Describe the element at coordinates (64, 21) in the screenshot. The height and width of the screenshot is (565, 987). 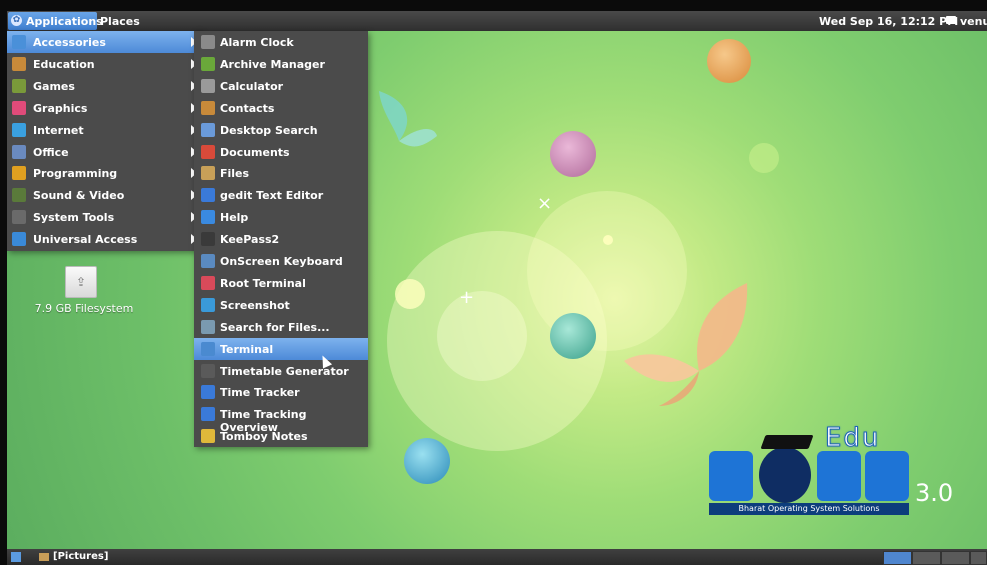
I see `applications-label: Applications` at that location.